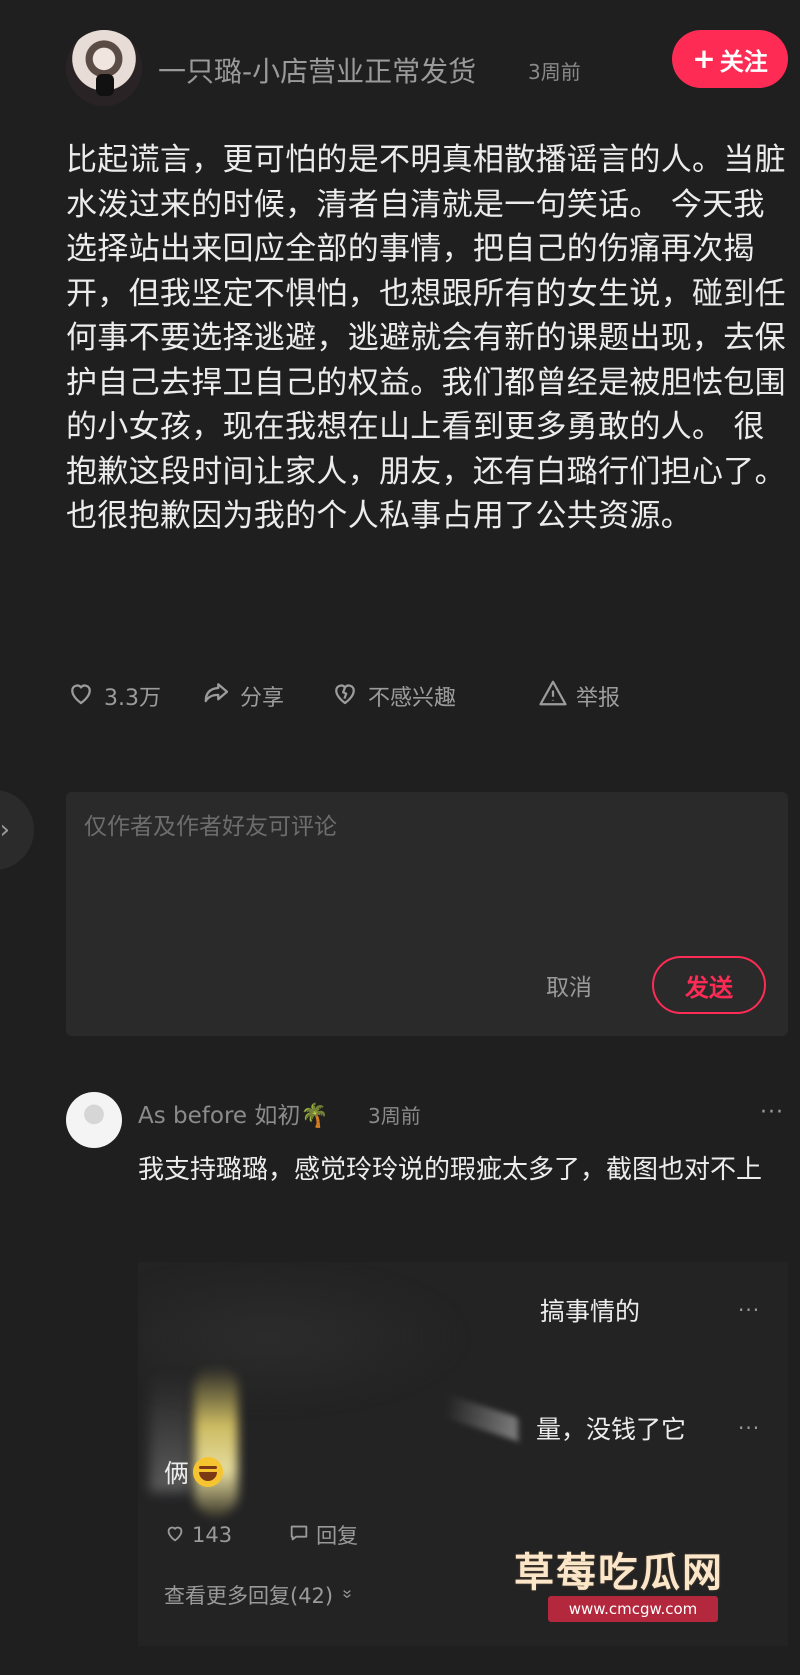 The image size is (800, 1675). What do you see at coordinates (5, 830) in the screenshot?
I see `chevron-right-icon: ›` at bounding box center [5, 830].